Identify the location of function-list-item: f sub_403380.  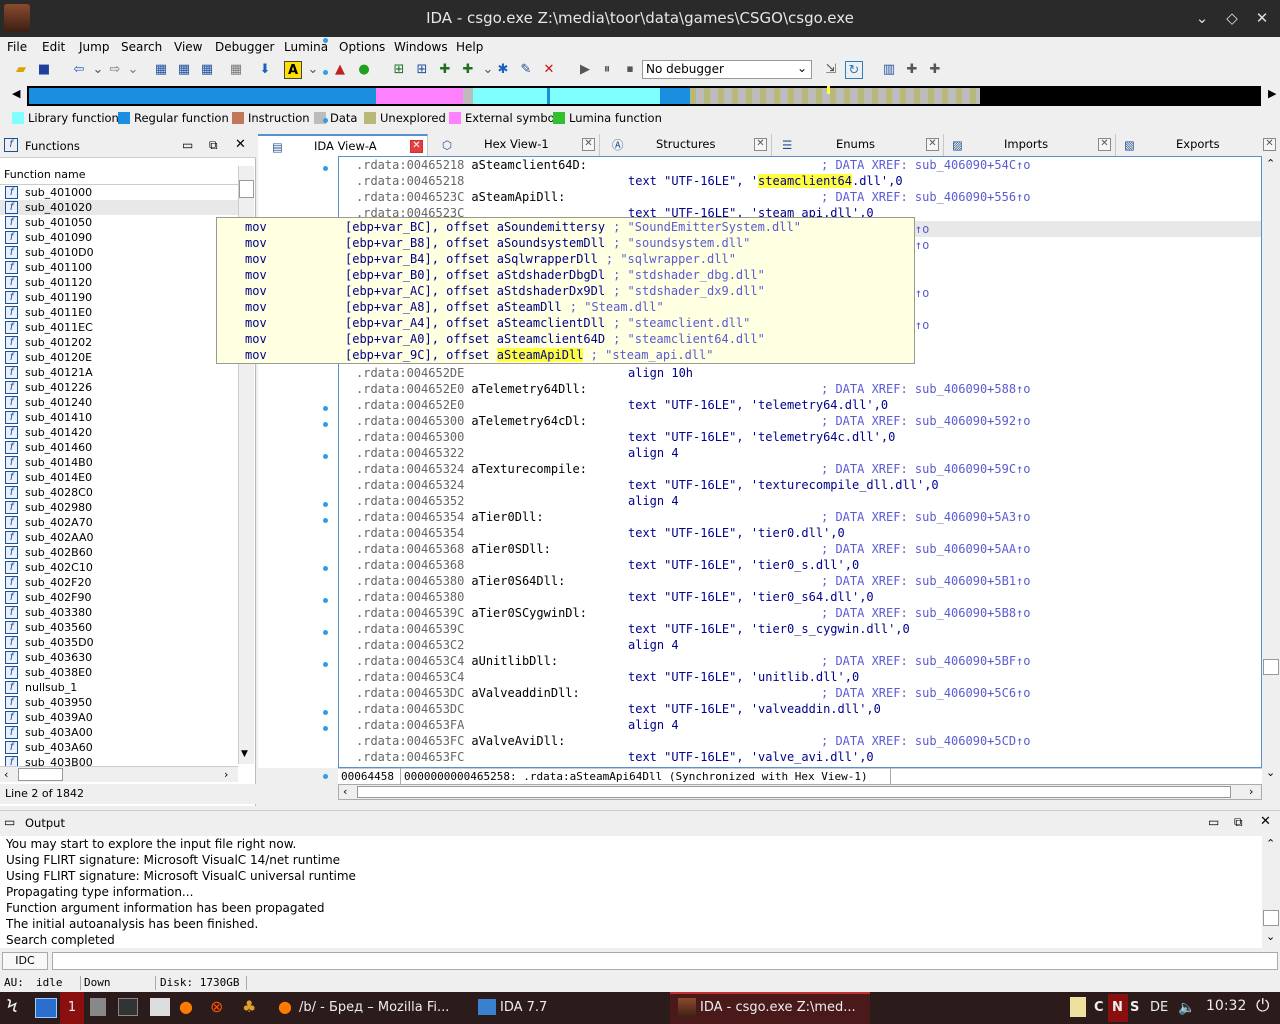
(119, 612).